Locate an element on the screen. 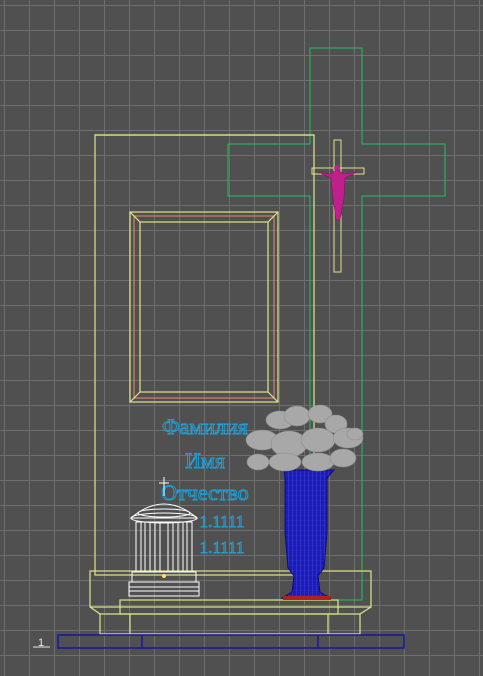  vase is located at coordinates (308, 534).